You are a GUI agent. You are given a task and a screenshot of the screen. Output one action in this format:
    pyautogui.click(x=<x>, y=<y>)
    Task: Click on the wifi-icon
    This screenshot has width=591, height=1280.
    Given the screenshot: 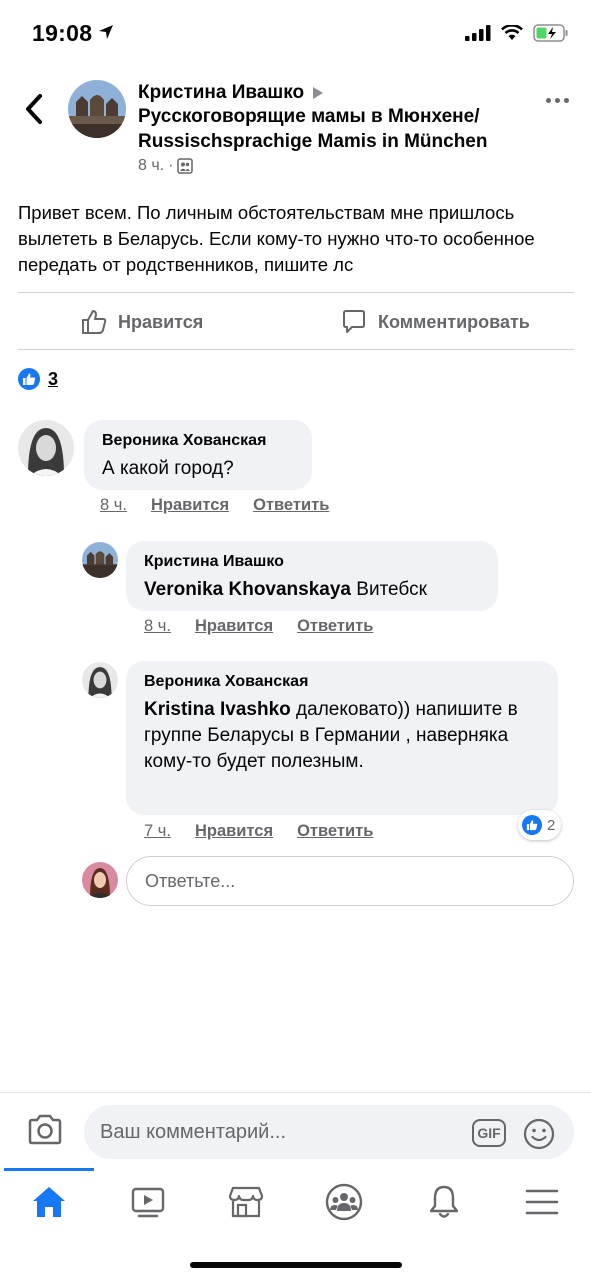 What is the action you would take?
    pyautogui.click(x=512, y=32)
    